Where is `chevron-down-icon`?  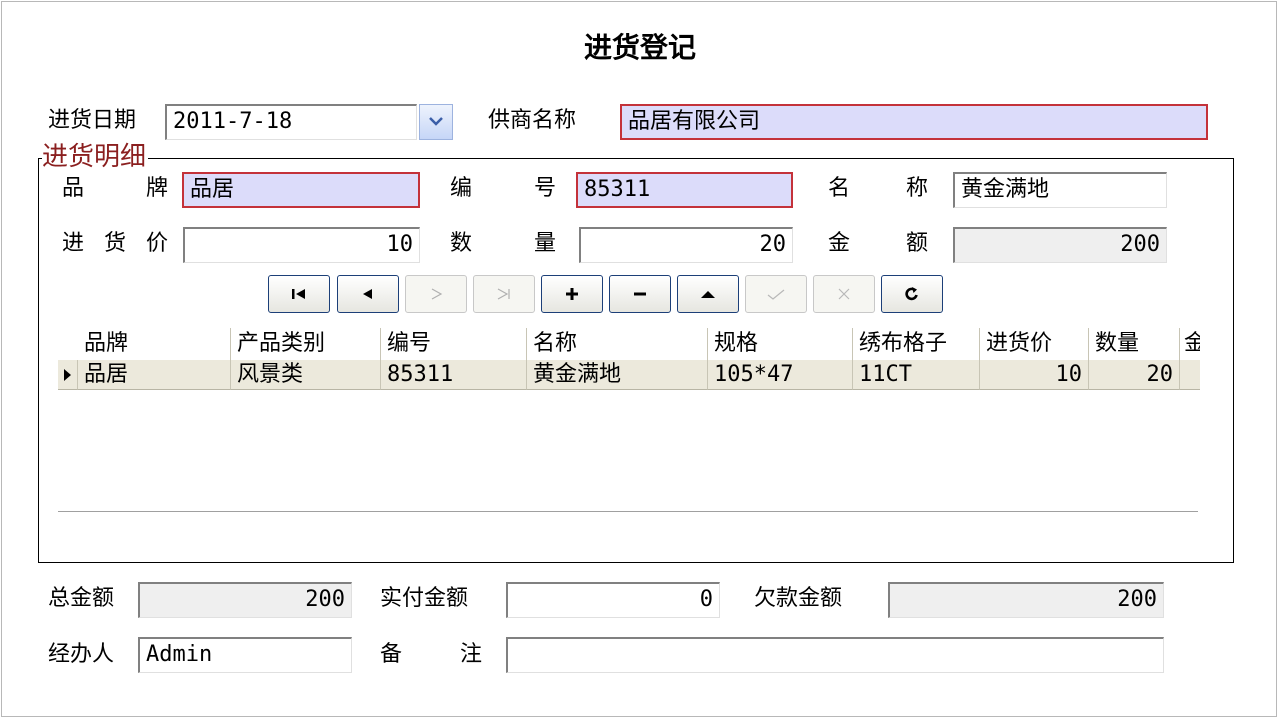
chevron-down-icon is located at coordinates (436, 121).